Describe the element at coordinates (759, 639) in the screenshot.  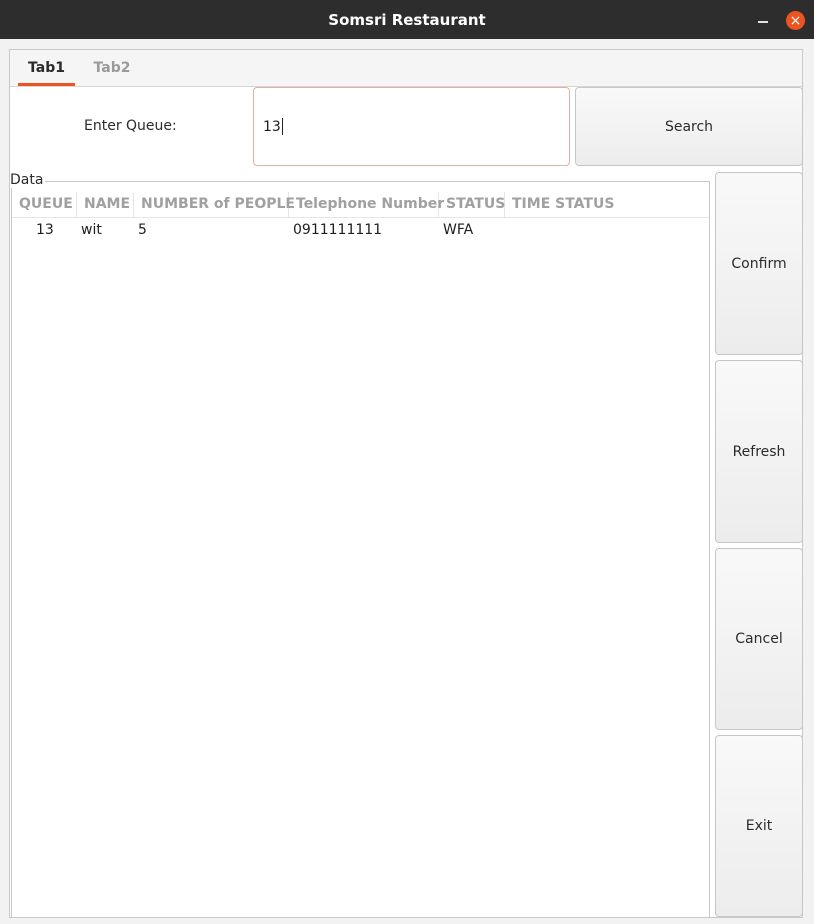
I see `cancel-button: Cancel` at that location.